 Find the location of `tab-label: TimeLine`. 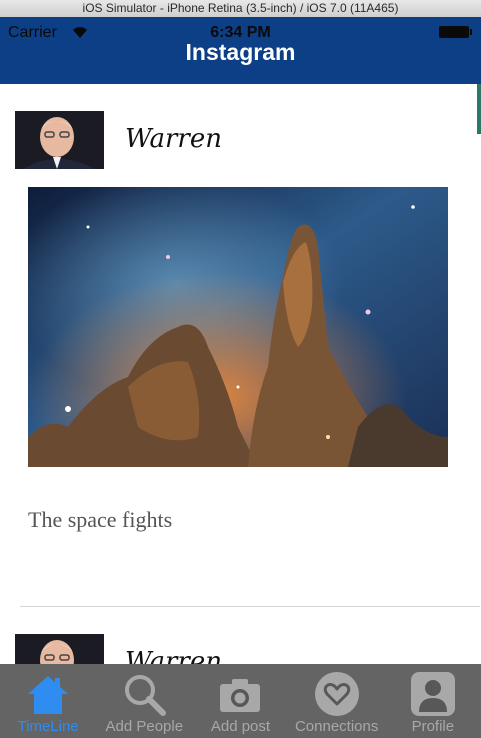

tab-label: TimeLine is located at coordinates (48, 726).